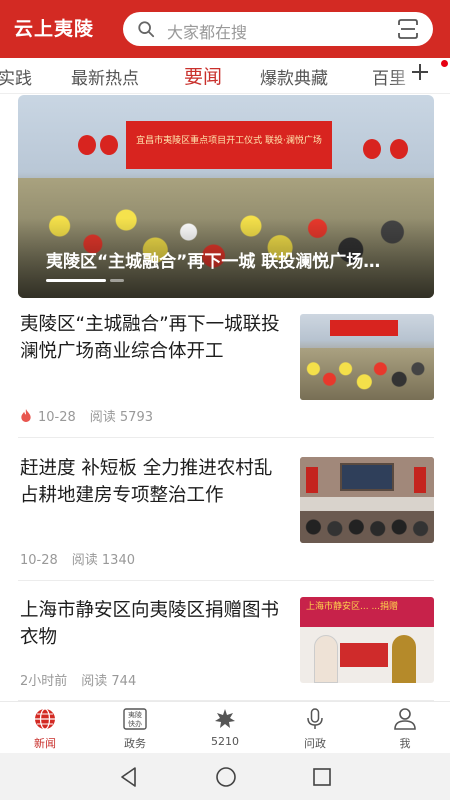 The width and height of the screenshot is (450, 800). I want to click on search-bar: 大家都在搜, so click(278, 29).